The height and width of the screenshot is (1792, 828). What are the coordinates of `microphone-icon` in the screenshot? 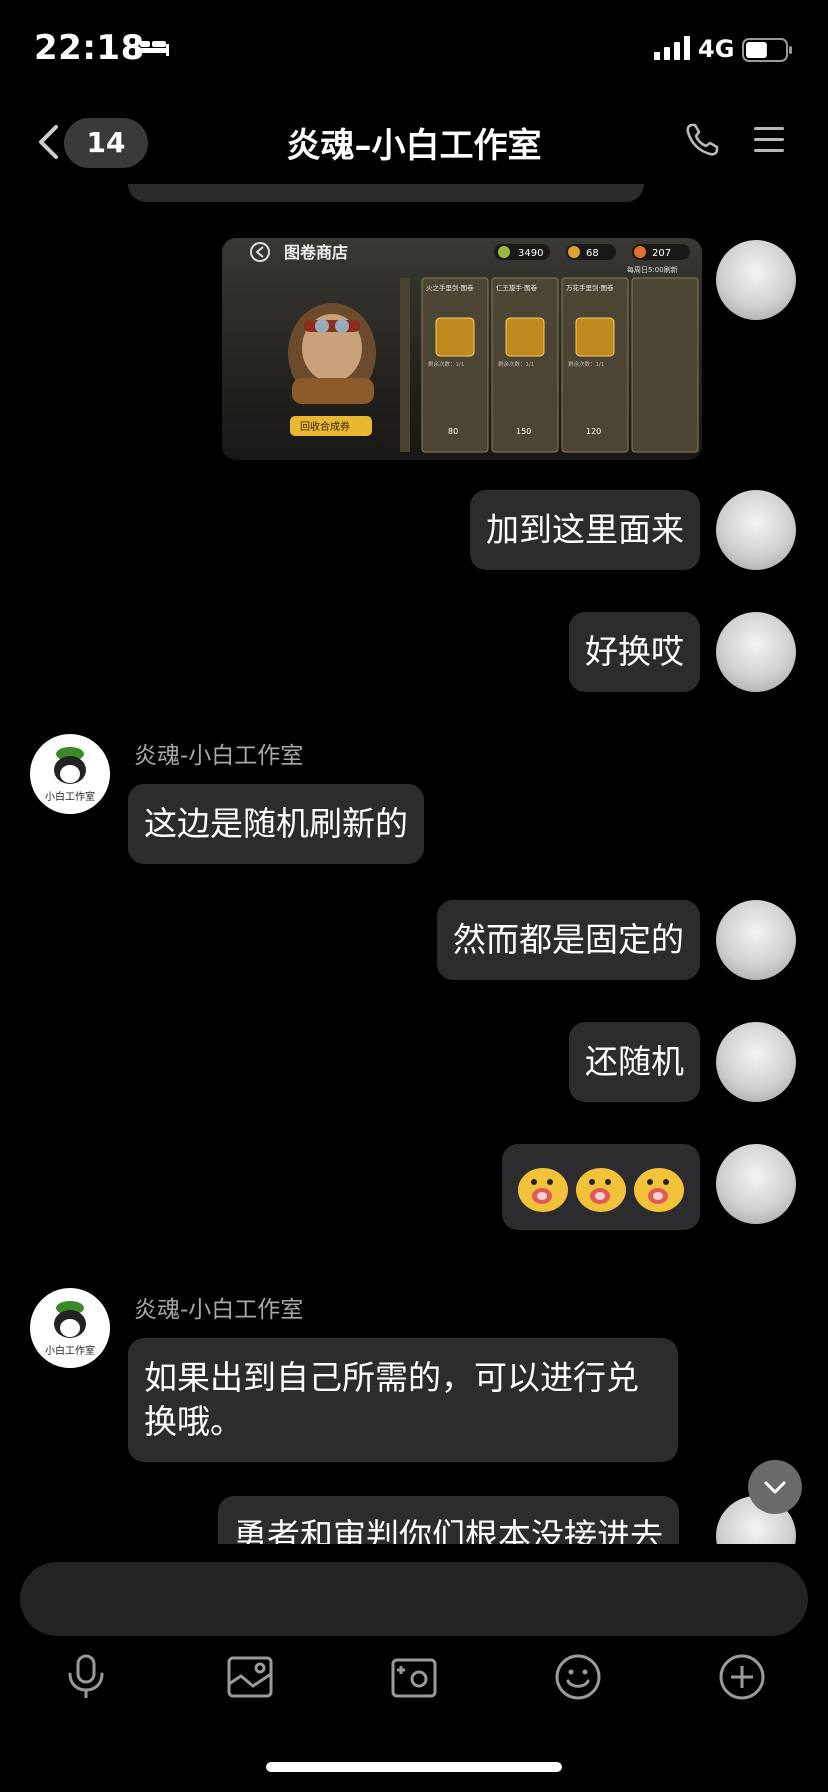 It's located at (86, 1677).